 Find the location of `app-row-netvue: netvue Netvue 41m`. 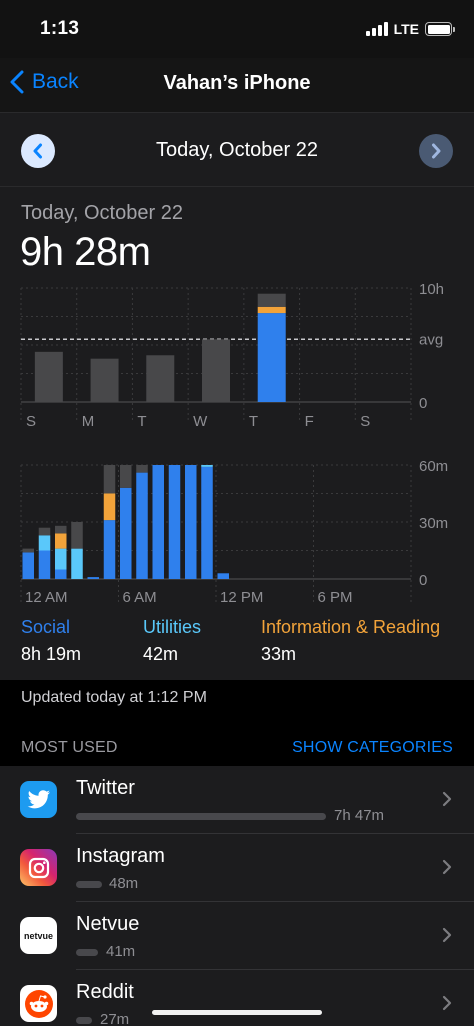

app-row-netvue: netvue Netvue 41m is located at coordinates (237, 936).